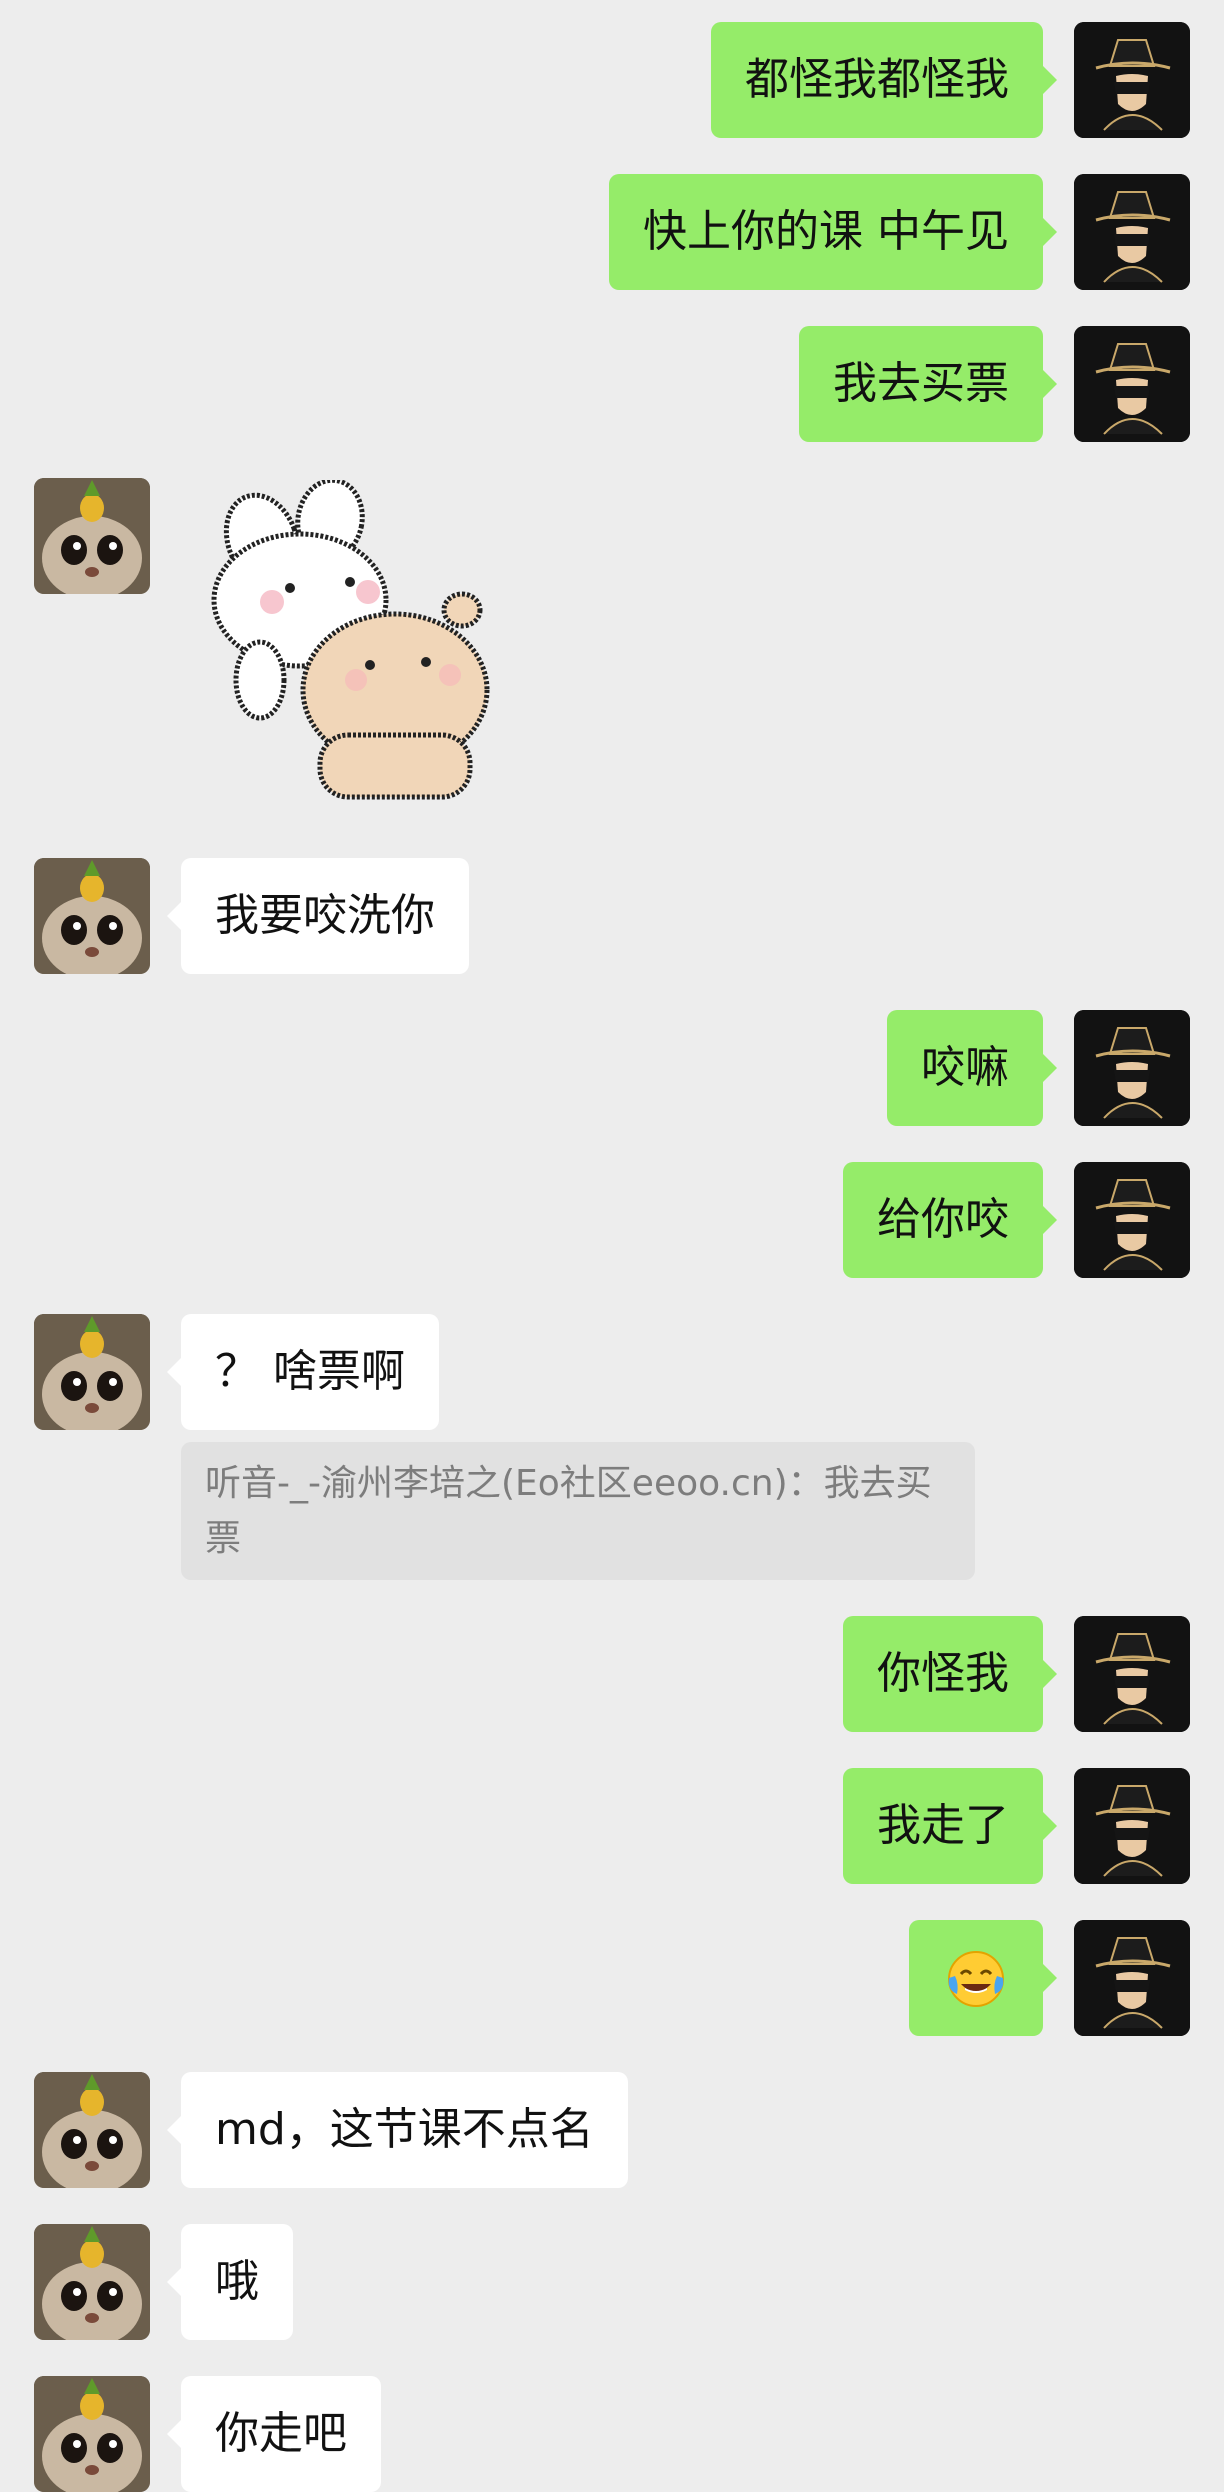 This screenshot has width=1224, height=2492. I want to click on message-bubble-sent: 给你咬, so click(950, 1220).